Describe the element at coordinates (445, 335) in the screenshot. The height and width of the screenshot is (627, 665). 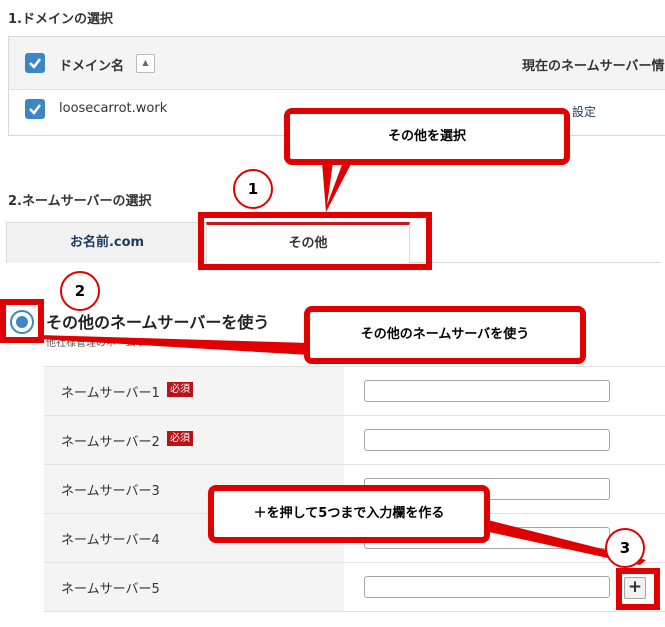
I see `callout-use-other-ns: その他のネームサーバを使う` at that location.